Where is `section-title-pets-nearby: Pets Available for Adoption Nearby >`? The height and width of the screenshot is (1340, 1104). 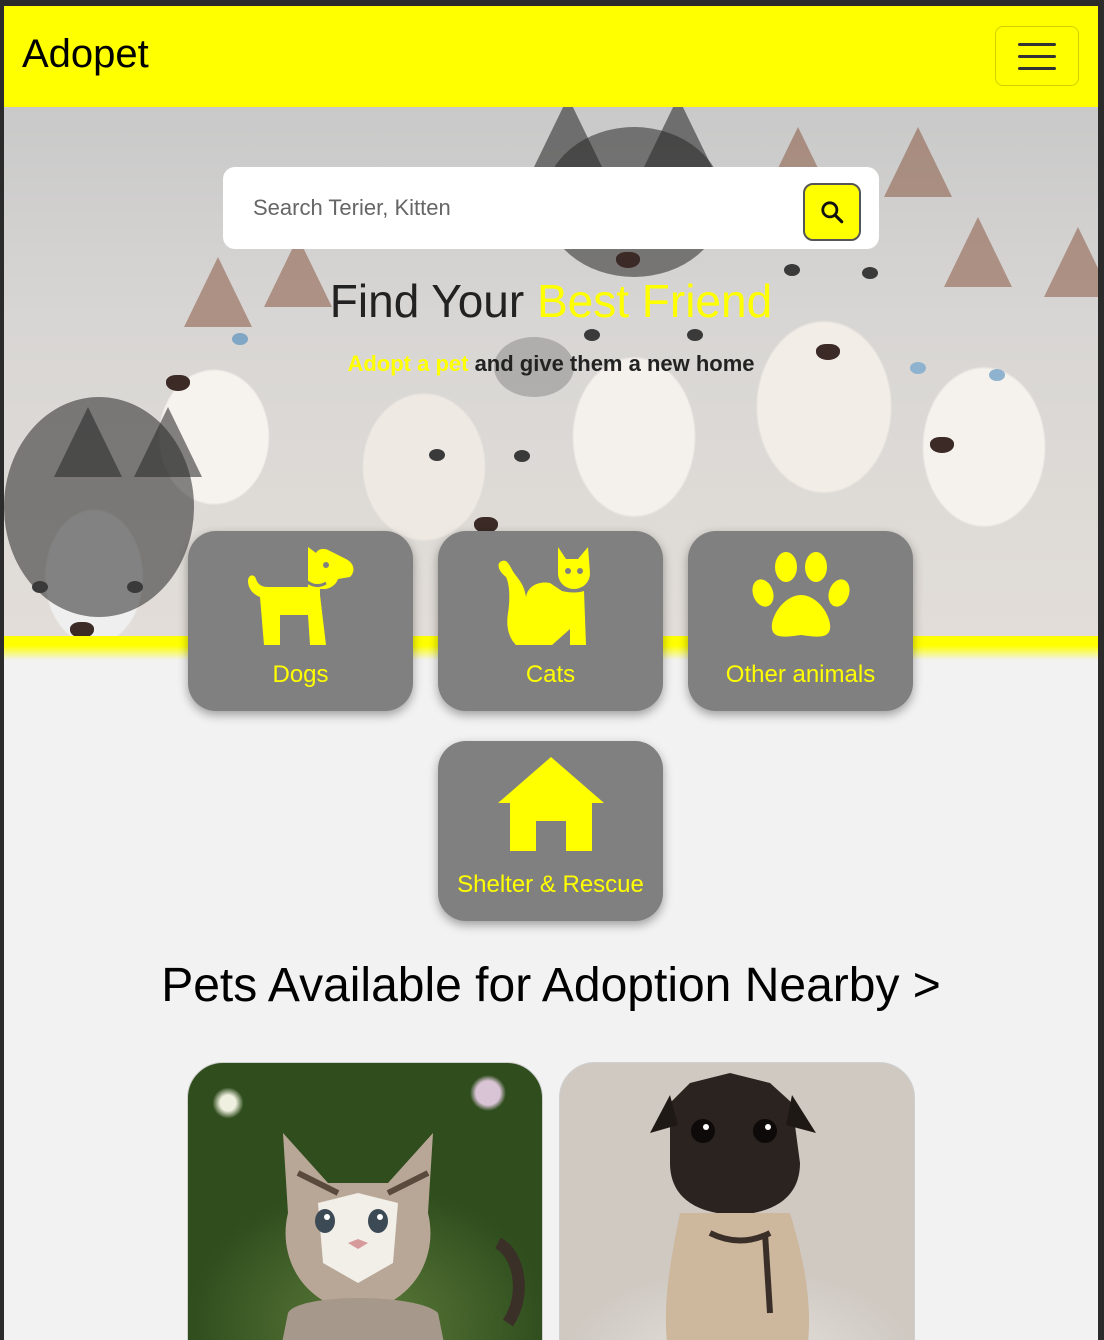 section-title-pets-nearby: Pets Available for Adoption Nearby > is located at coordinates (551, 985).